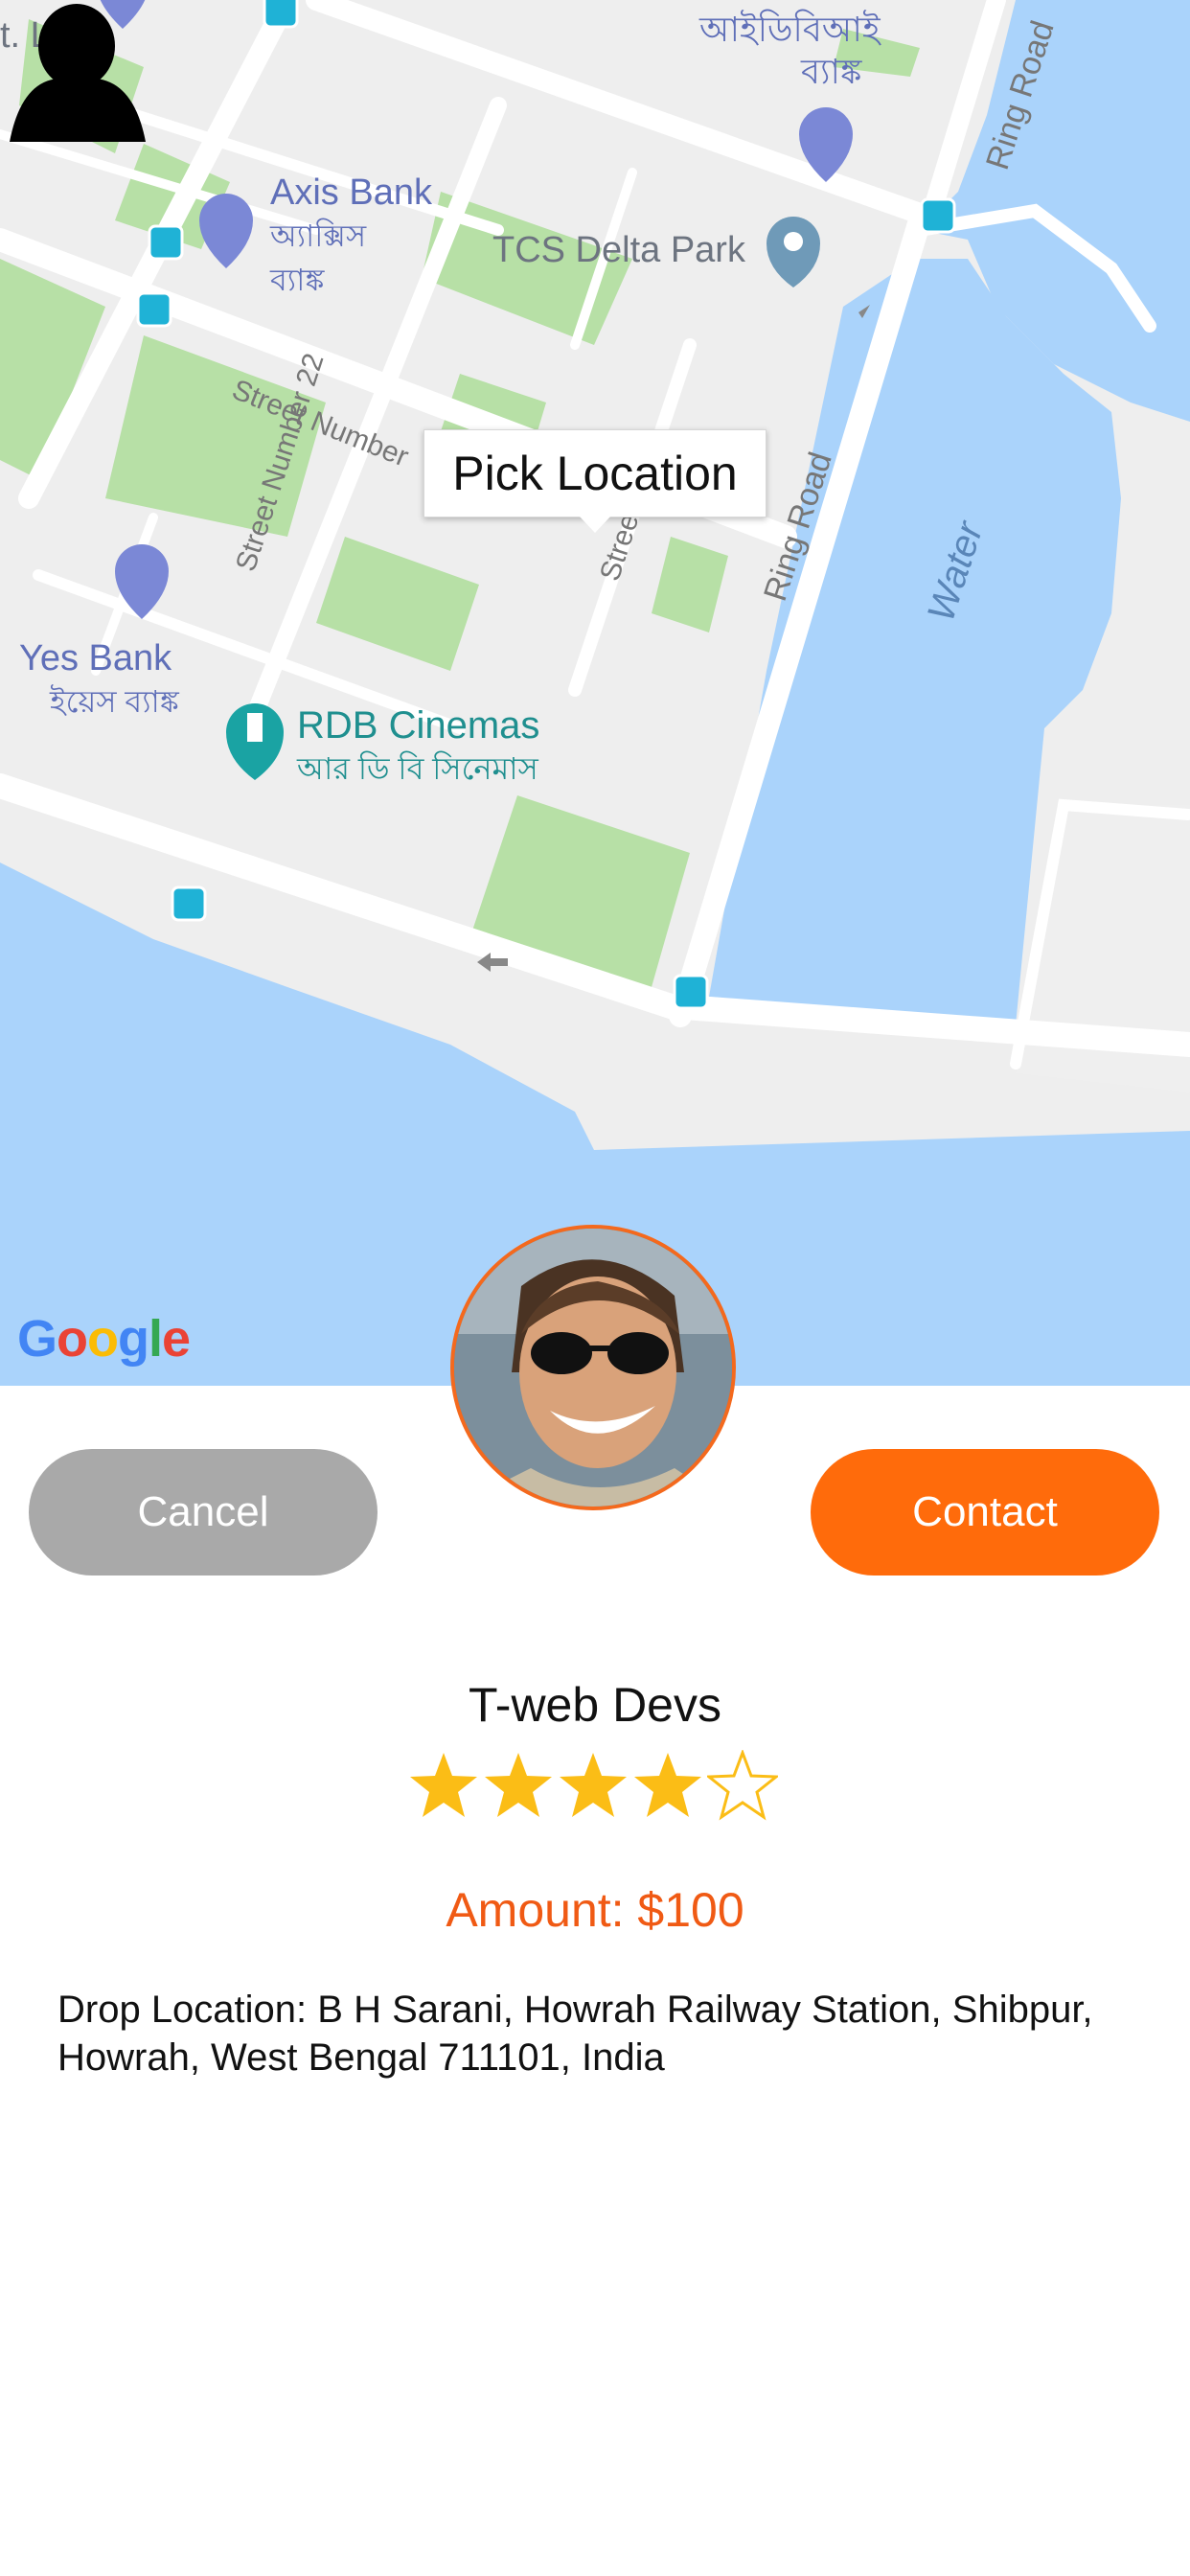 This screenshot has height=2576, width=1190. I want to click on map-label-axis-bn: অ্যাক্সিস, so click(319, 235).